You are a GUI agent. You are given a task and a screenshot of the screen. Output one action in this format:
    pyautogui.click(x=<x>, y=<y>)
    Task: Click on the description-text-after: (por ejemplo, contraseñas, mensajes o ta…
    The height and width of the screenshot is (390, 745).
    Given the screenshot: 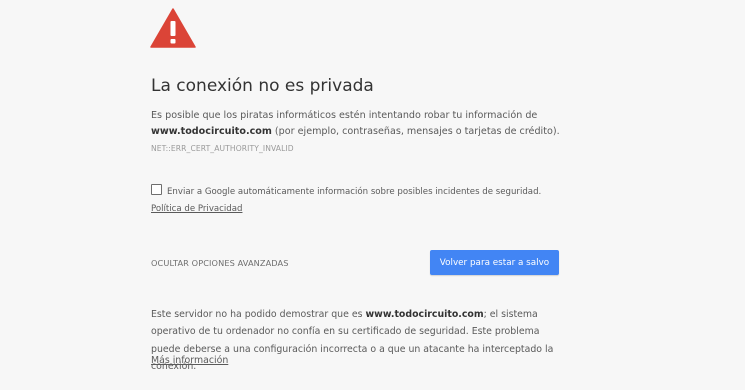 What is the action you would take?
    pyautogui.click(x=415, y=131)
    